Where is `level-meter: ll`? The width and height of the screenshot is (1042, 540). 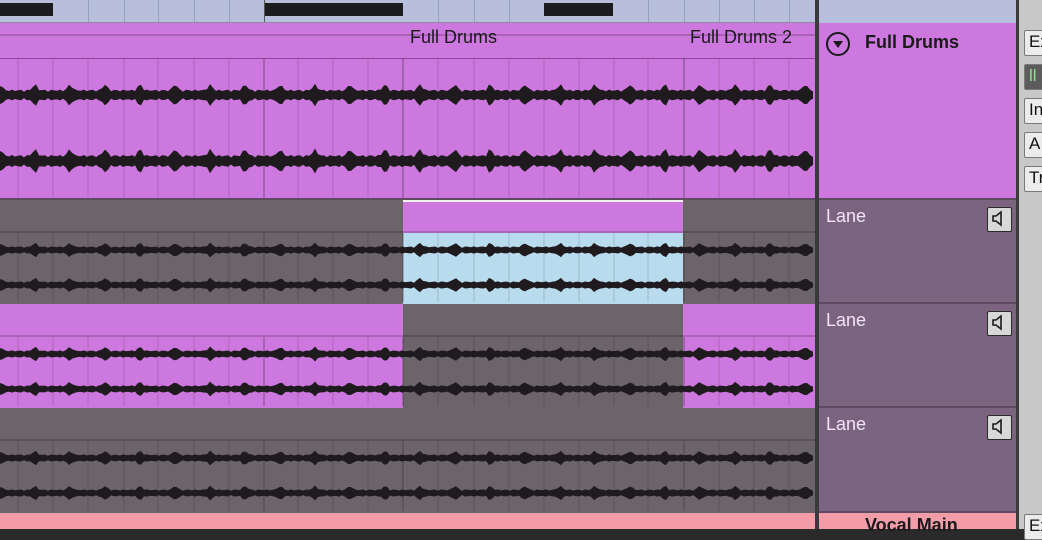 level-meter: ll is located at coordinates (1033, 77).